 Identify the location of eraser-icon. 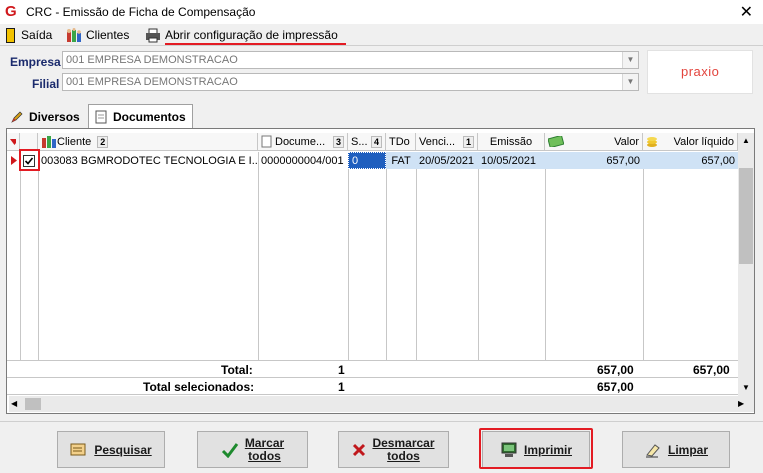
(652, 450).